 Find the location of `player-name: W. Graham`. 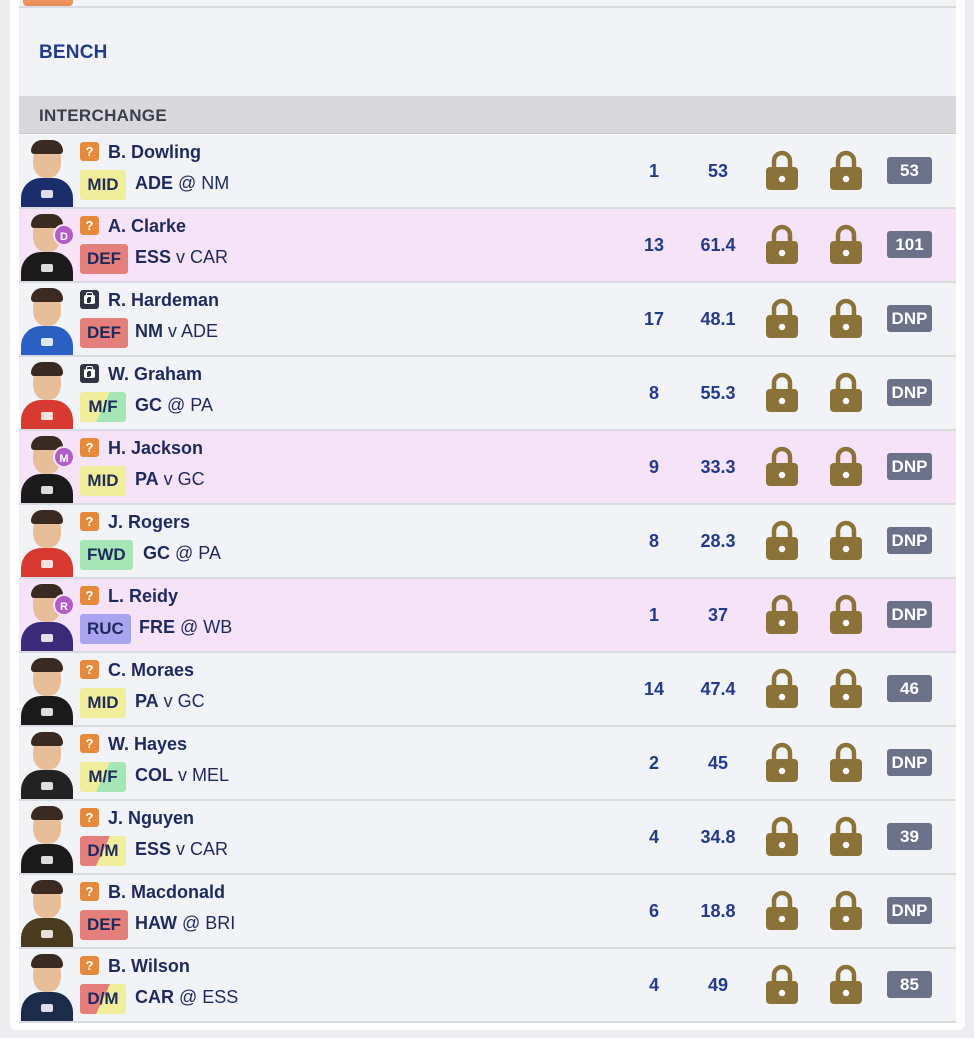

player-name: W. Graham is located at coordinates (155, 374).